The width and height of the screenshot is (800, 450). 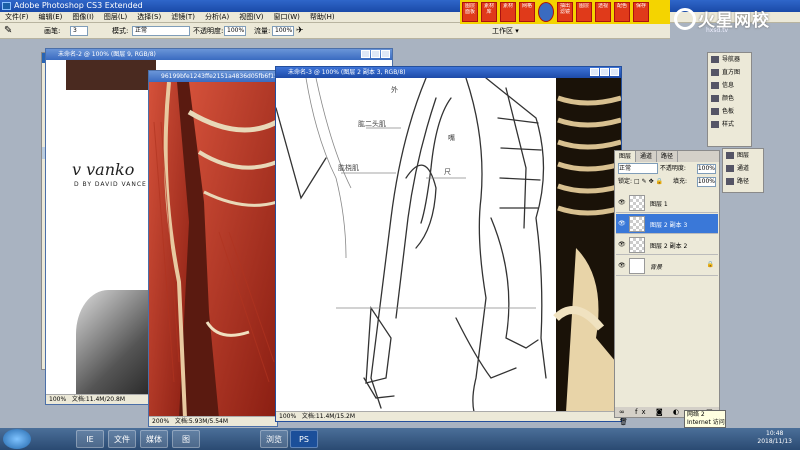 What do you see at coordinates (300, 31) in the screenshot?
I see `airbrush-icon: ✈` at bounding box center [300, 31].